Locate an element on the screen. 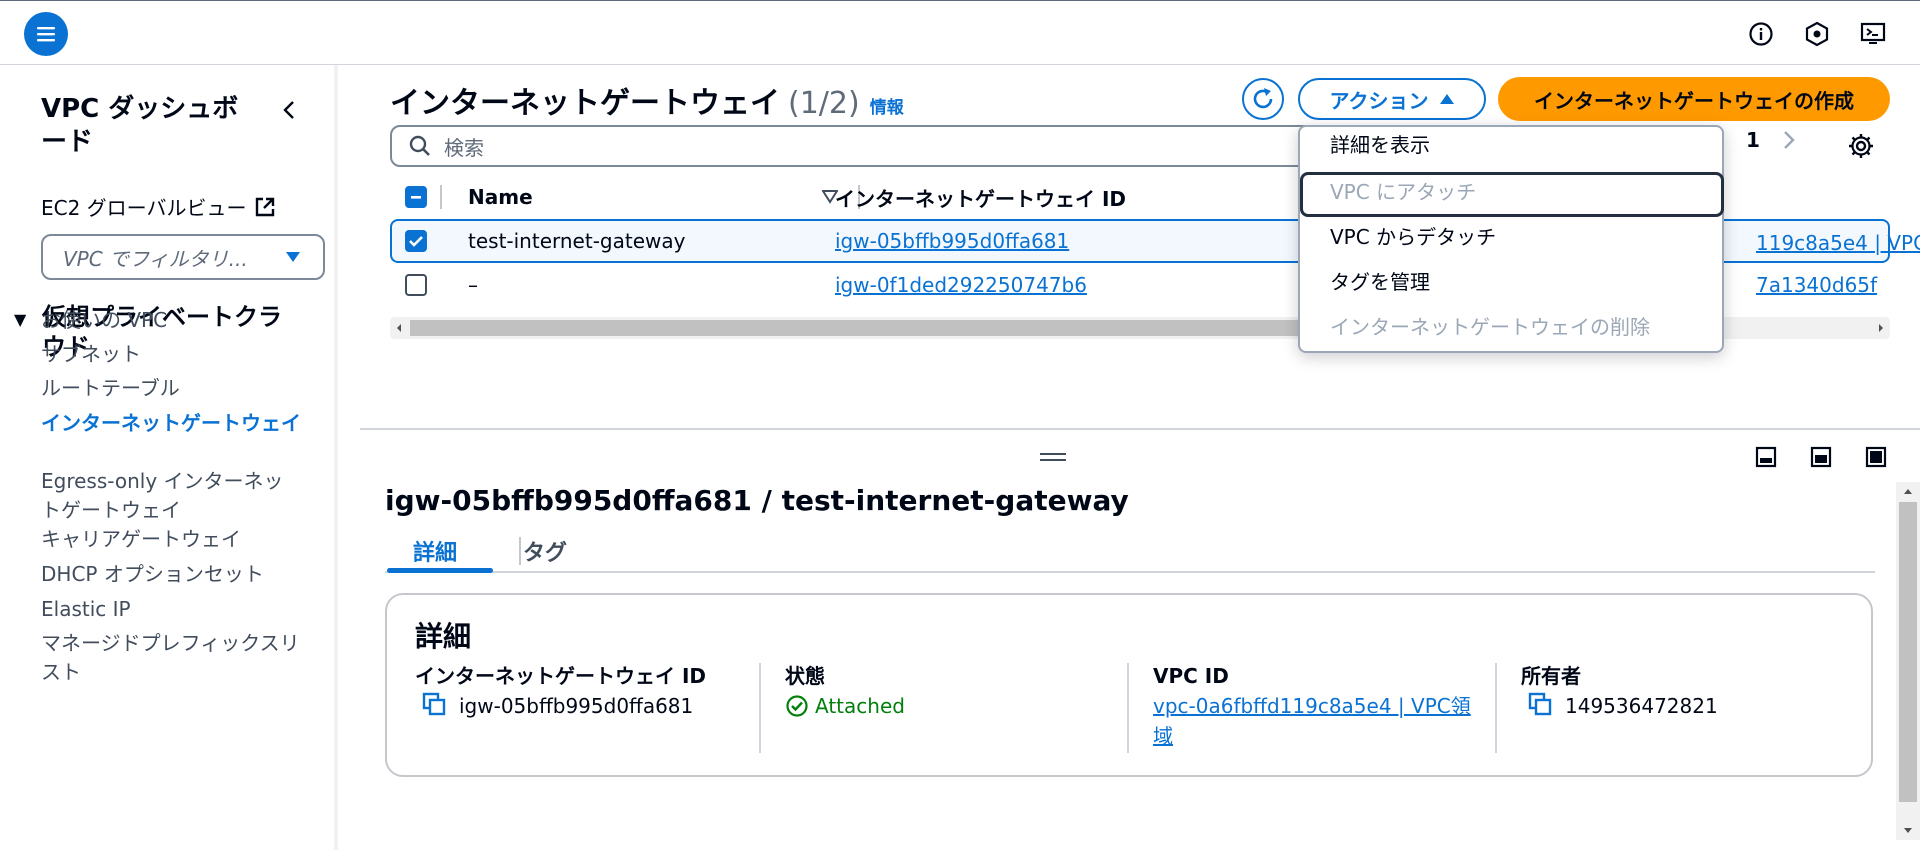 Image resolution: width=1920 pixels, height=850 pixels. sidebar-item-ec2-global-view: EC2 グローバルビュー is located at coordinates (158, 206).